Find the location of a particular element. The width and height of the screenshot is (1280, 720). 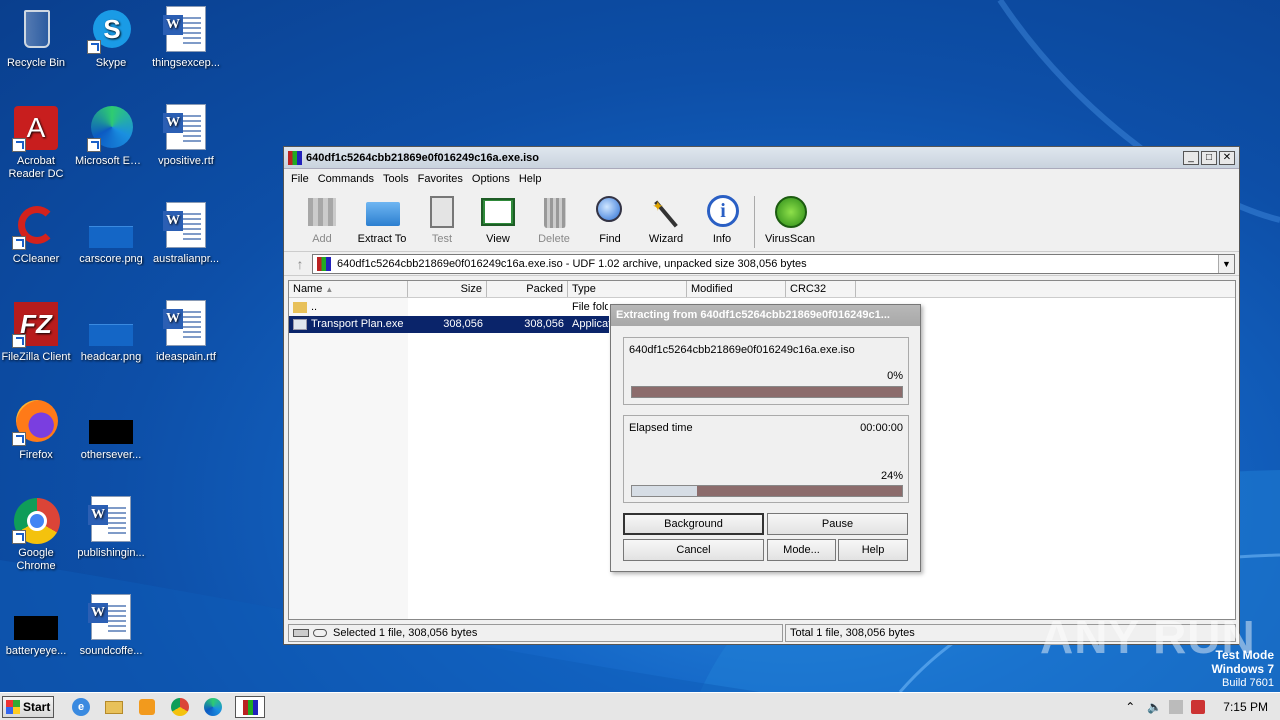

menu-favorites: Favorites is located at coordinates (442, 179).